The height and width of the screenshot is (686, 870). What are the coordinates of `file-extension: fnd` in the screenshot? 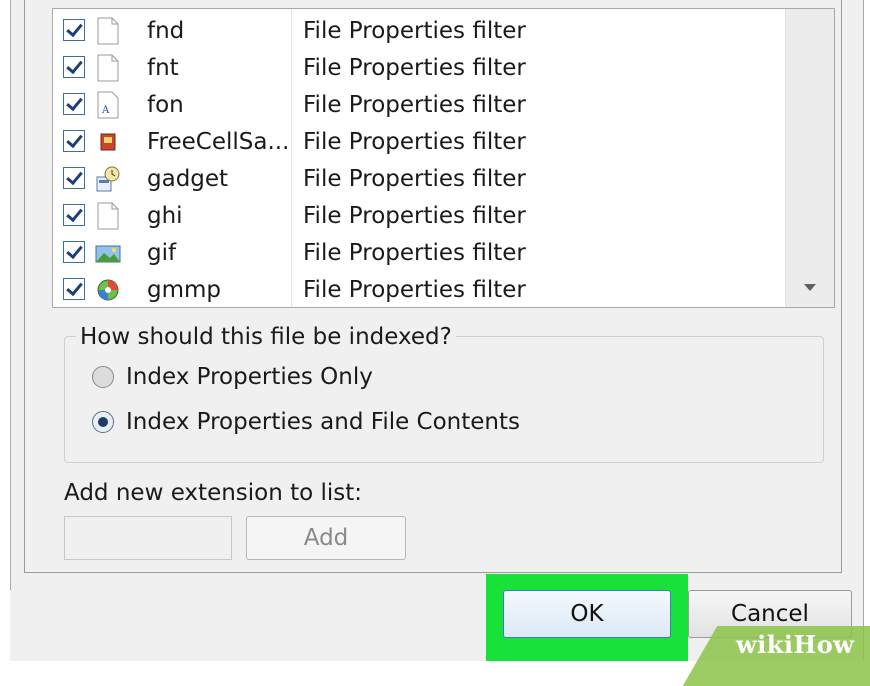 It's located at (166, 31).